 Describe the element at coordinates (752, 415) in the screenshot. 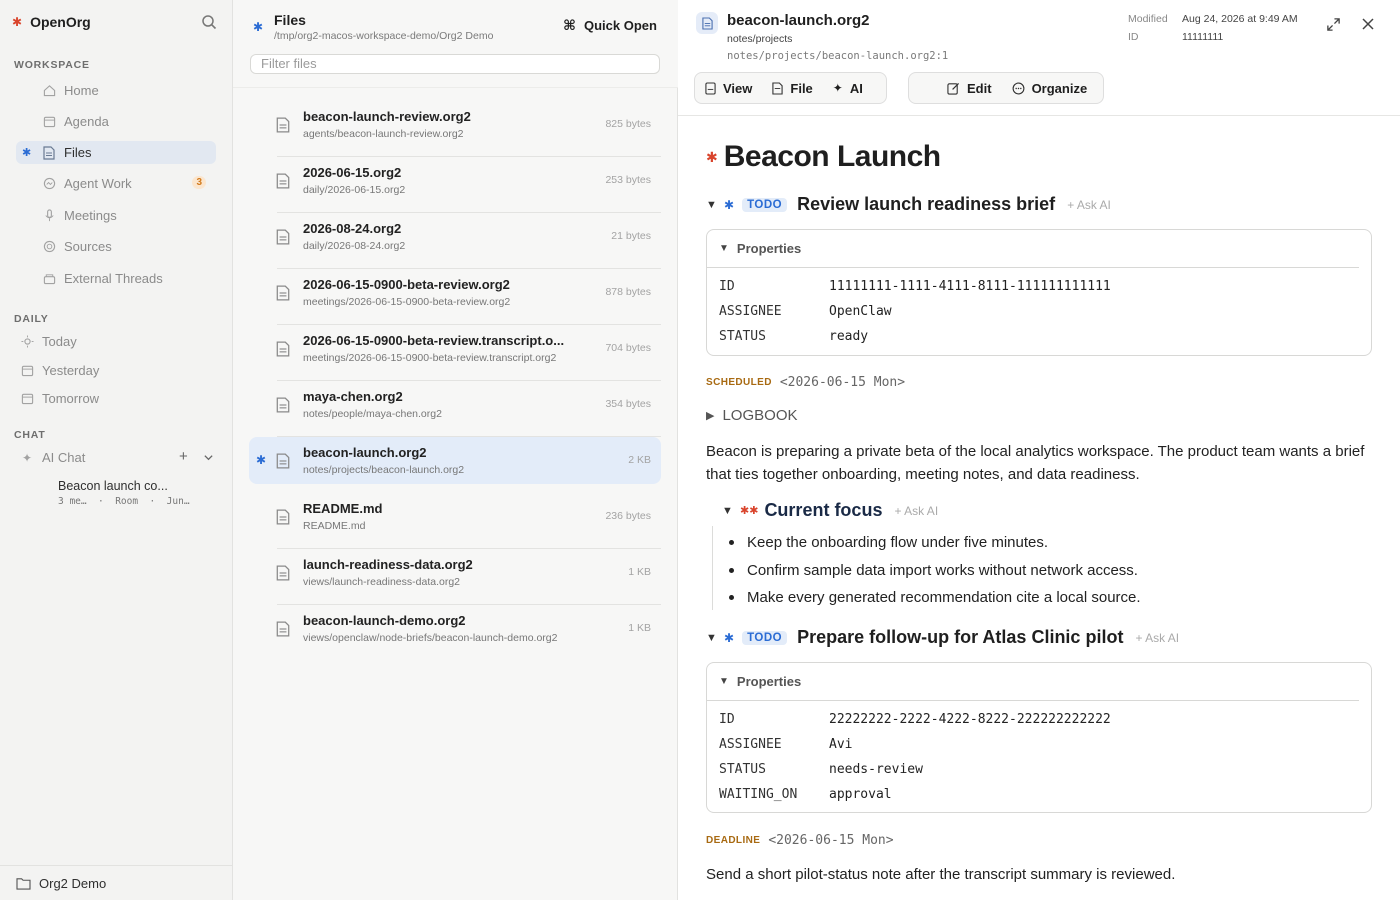

I see `logbook-drawer: ▶ LOGBOOK` at that location.